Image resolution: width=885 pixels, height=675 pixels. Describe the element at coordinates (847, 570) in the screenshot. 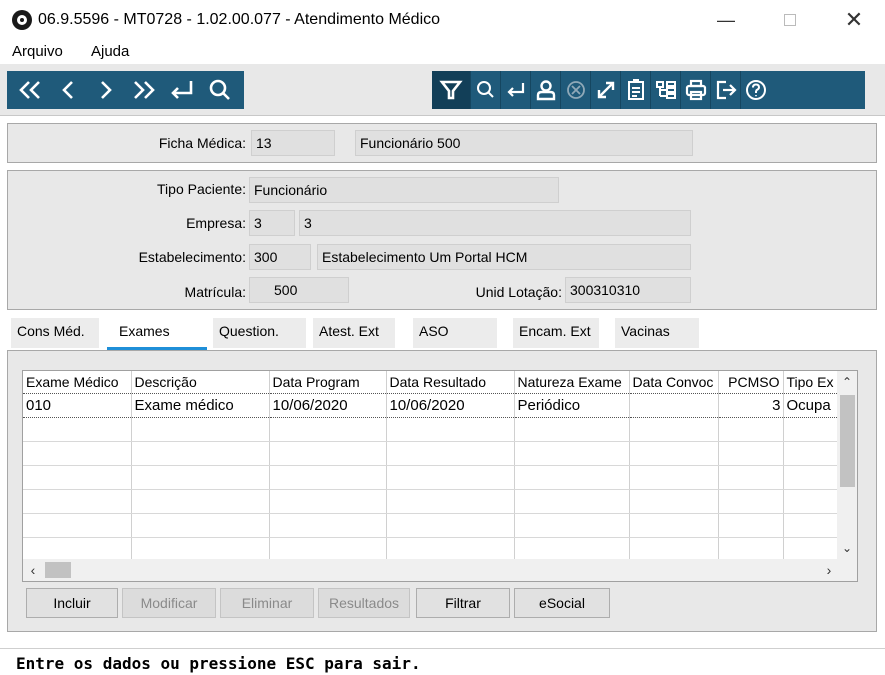

I see `scrollbar-corner` at that location.